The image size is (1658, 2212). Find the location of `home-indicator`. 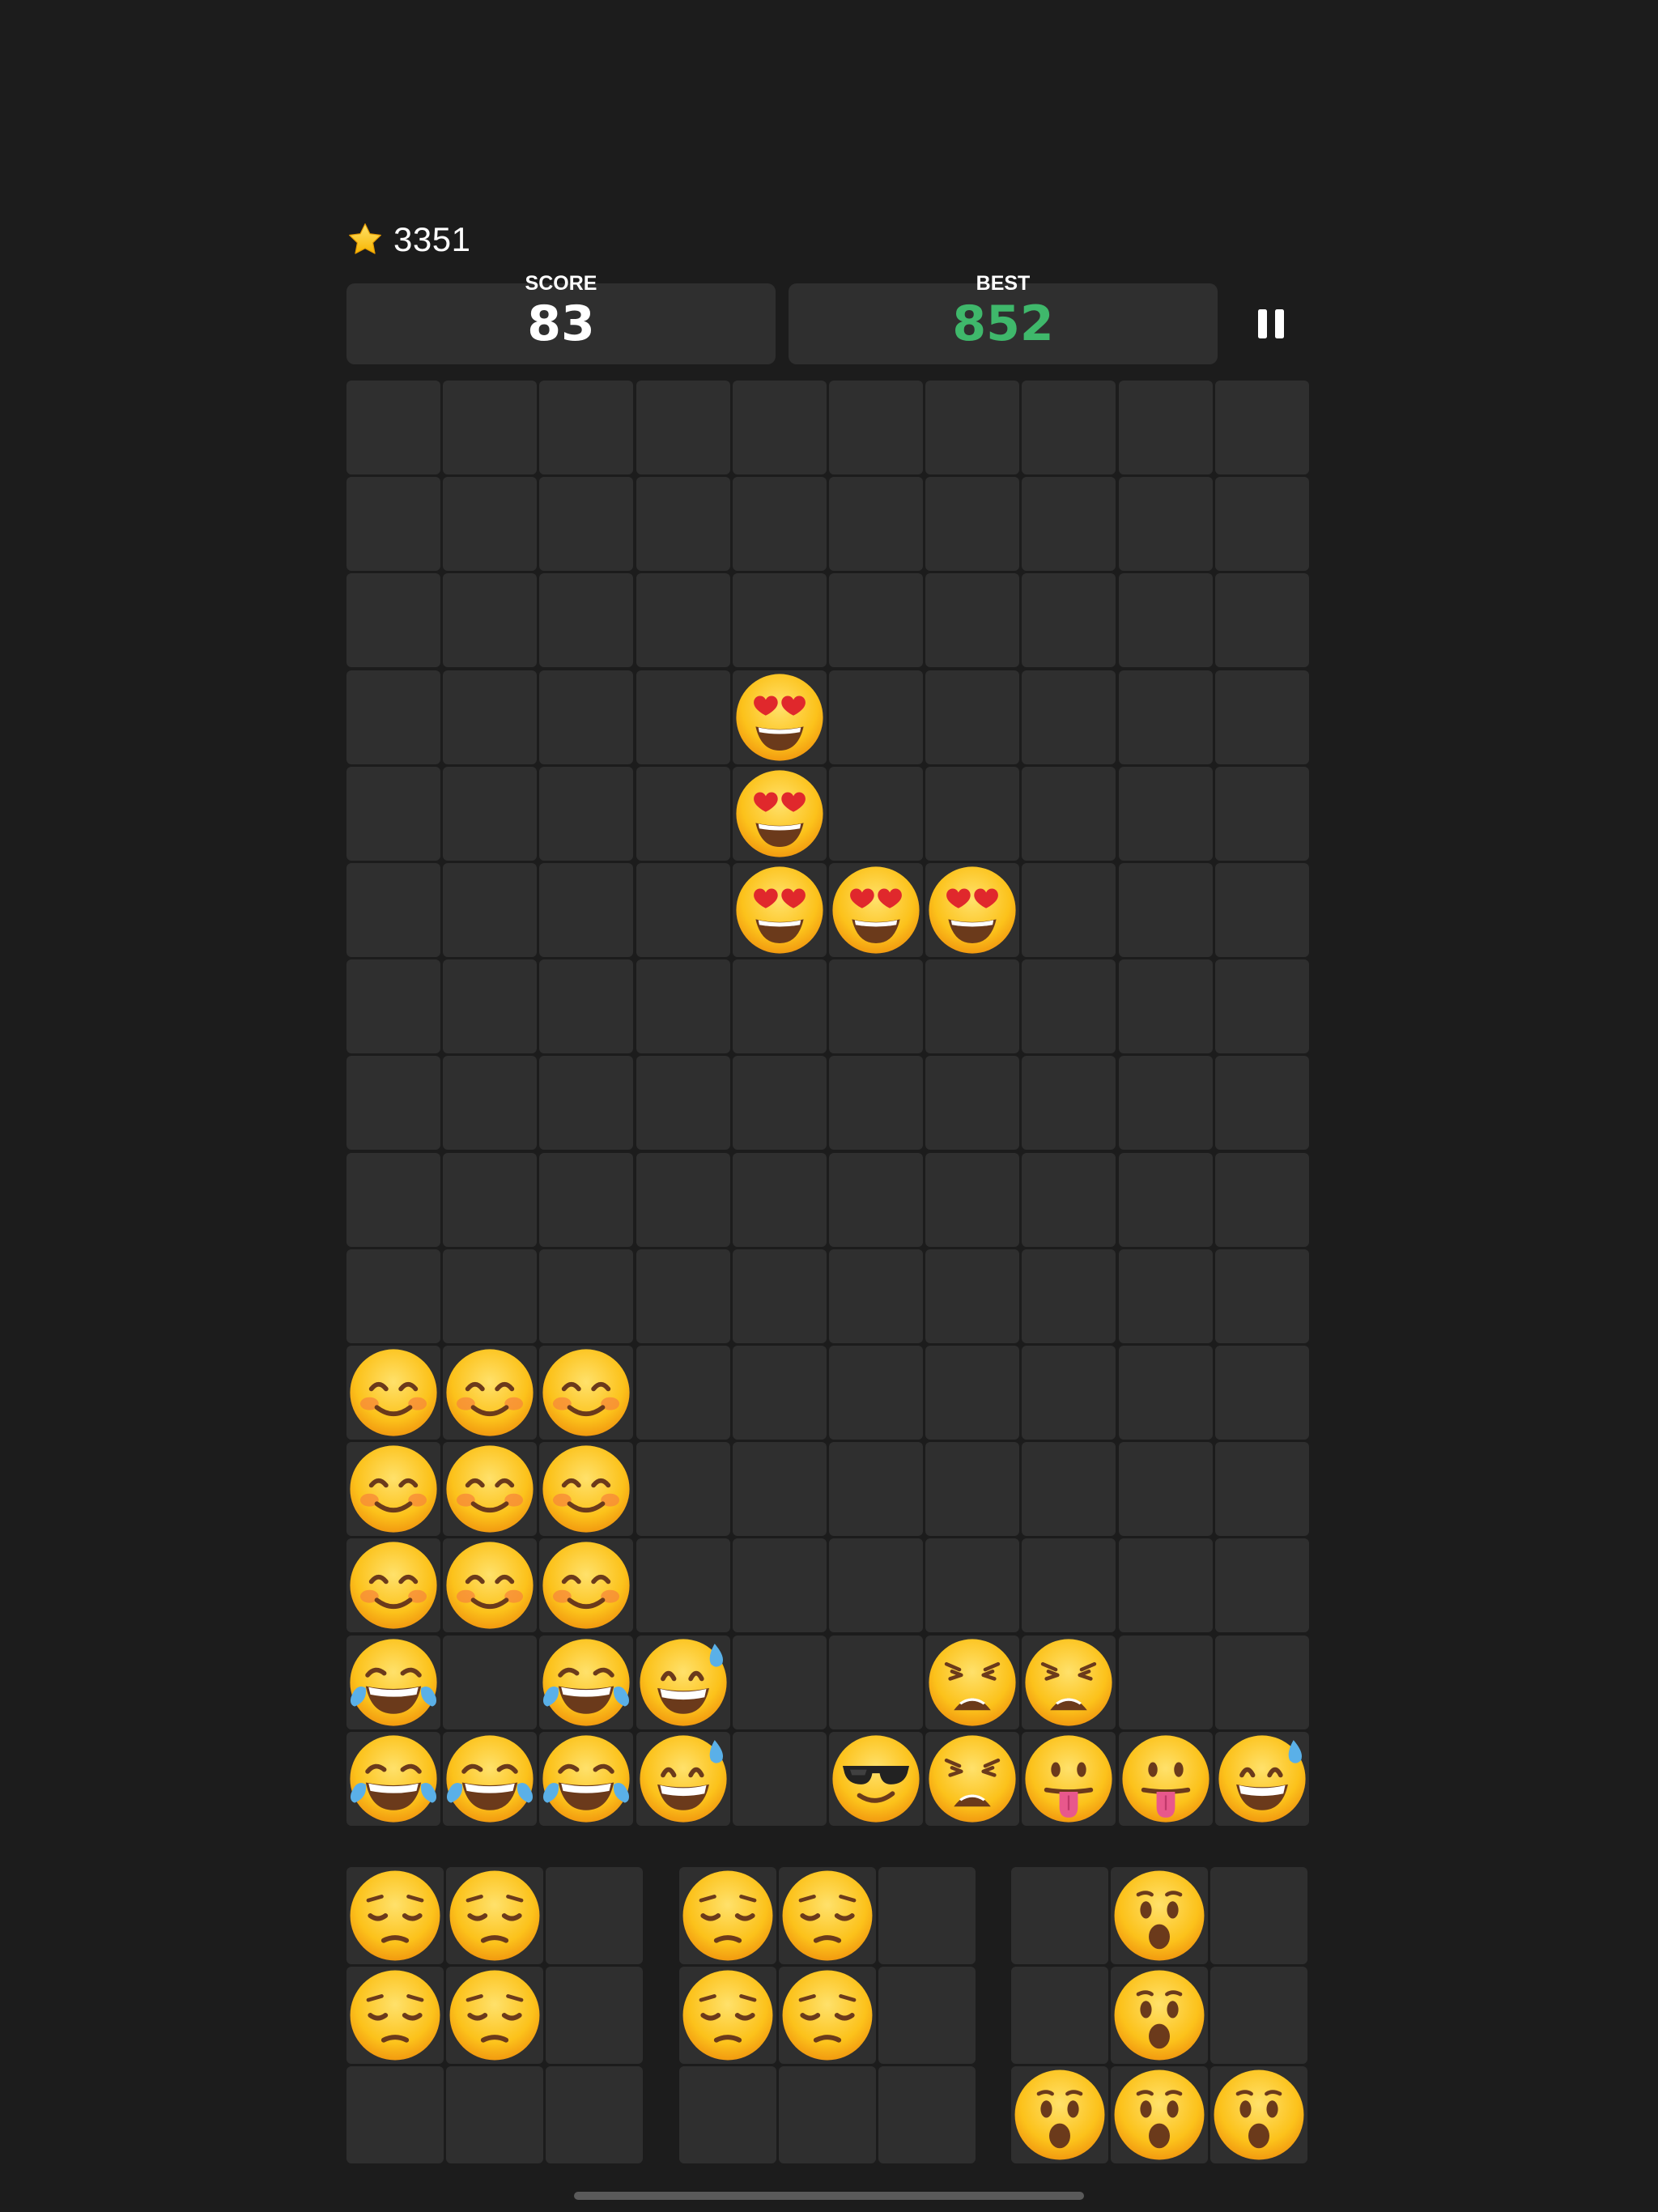

home-indicator is located at coordinates (829, 2196).